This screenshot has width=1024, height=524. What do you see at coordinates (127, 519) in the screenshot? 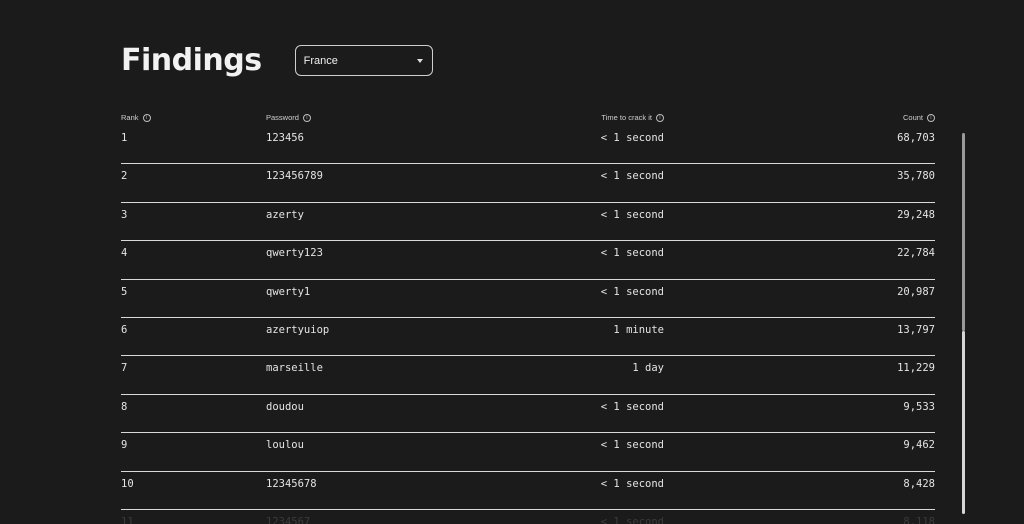
I see `cell-rank: 11` at bounding box center [127, 519].